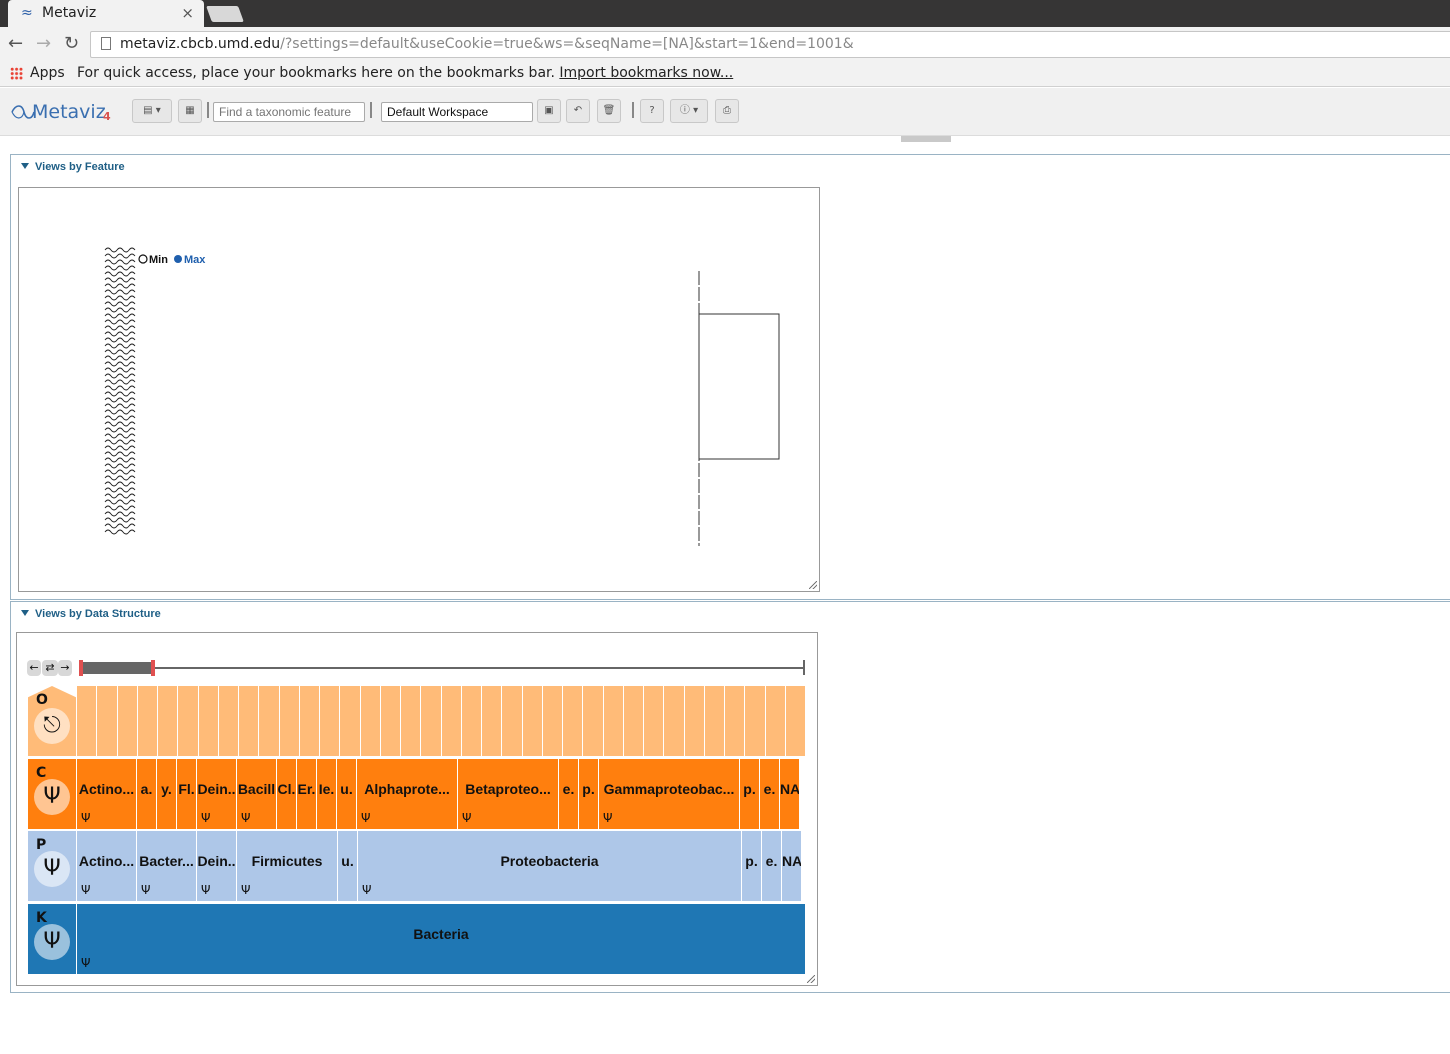 The height and width of the screenshot is (1054, 1450). I want to click on icicle-node: Fl., so click(186, 794).